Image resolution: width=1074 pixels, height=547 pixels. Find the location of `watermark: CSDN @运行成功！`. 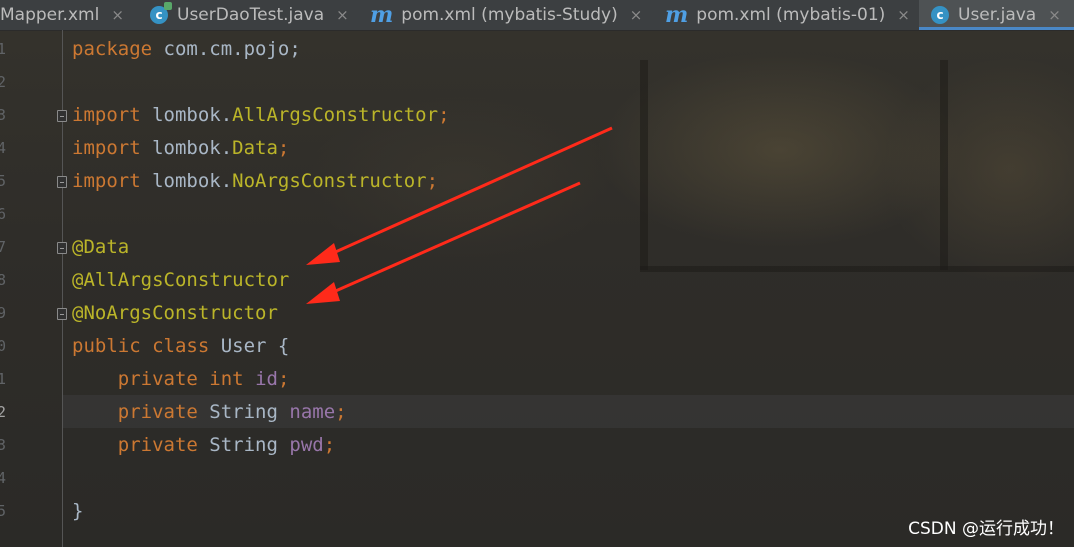

watermark: CSDN @运行成功！ is located at coordinates (986, 529).